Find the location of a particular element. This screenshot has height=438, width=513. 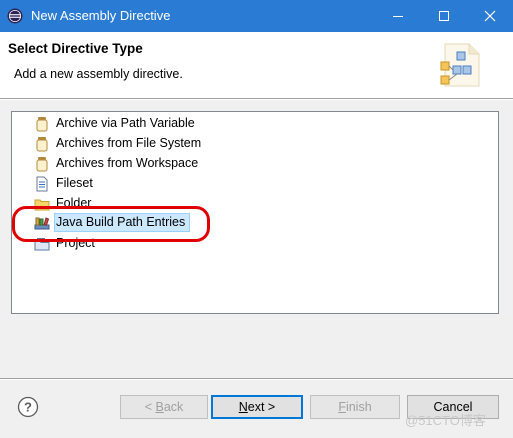

tree-item-label: Archives from File System is located at coordinates (129, 143).